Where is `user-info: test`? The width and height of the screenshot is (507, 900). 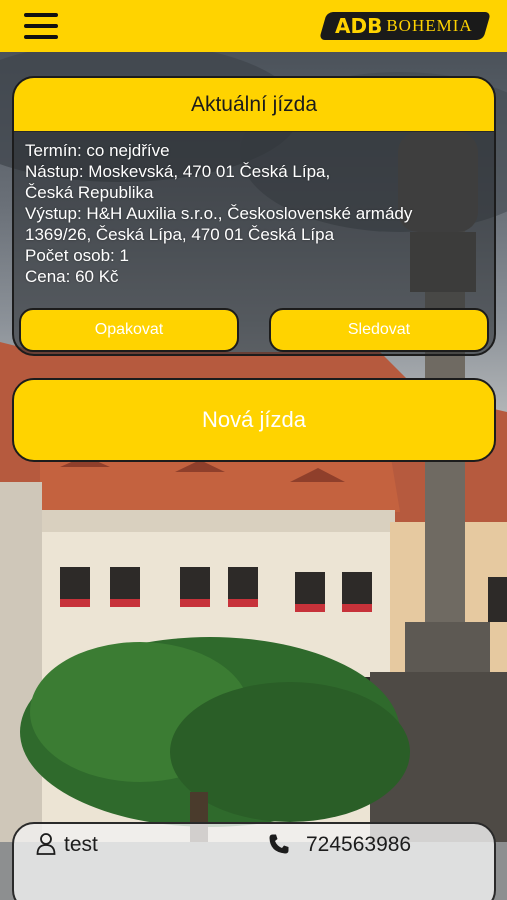
user-info: test is located at coordinates (152, 847).